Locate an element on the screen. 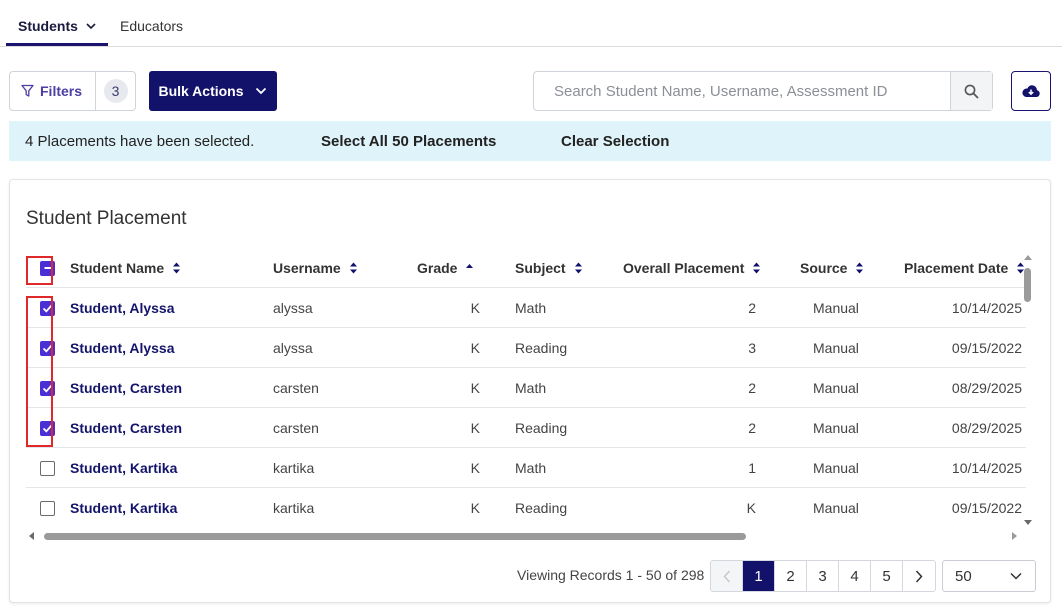 Image resolution: width=1062 pixels, height=611 pixels. column-header-student-name: Student Name is located at coordinates (125, 268).